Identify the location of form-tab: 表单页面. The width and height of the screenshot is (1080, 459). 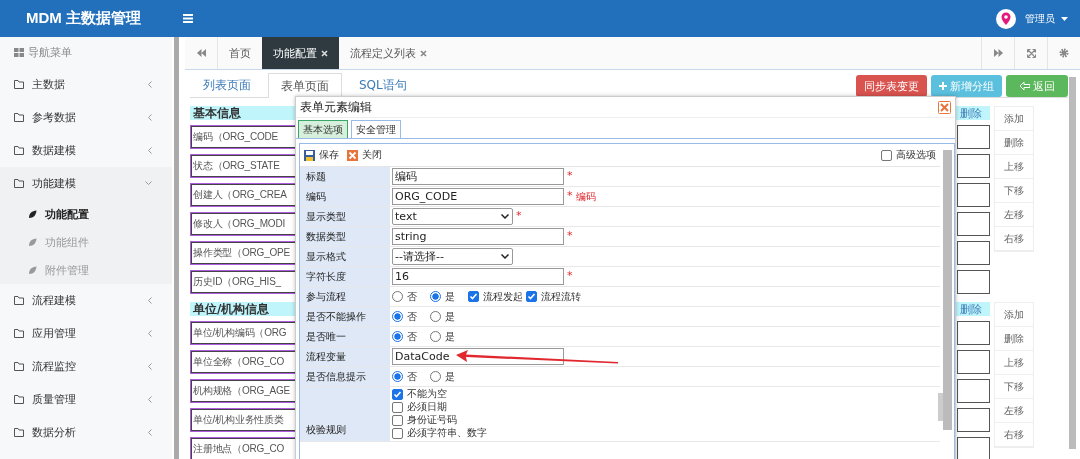
(305, 85).